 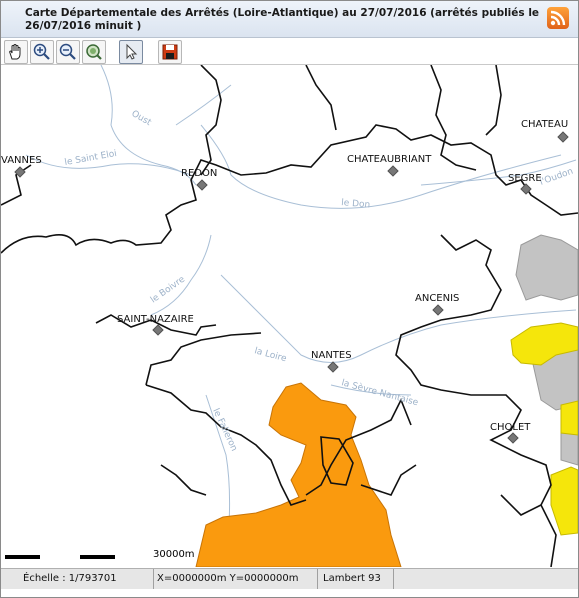 I want to click on city-label-nantes: NANTES, so click(x=331, y=355).